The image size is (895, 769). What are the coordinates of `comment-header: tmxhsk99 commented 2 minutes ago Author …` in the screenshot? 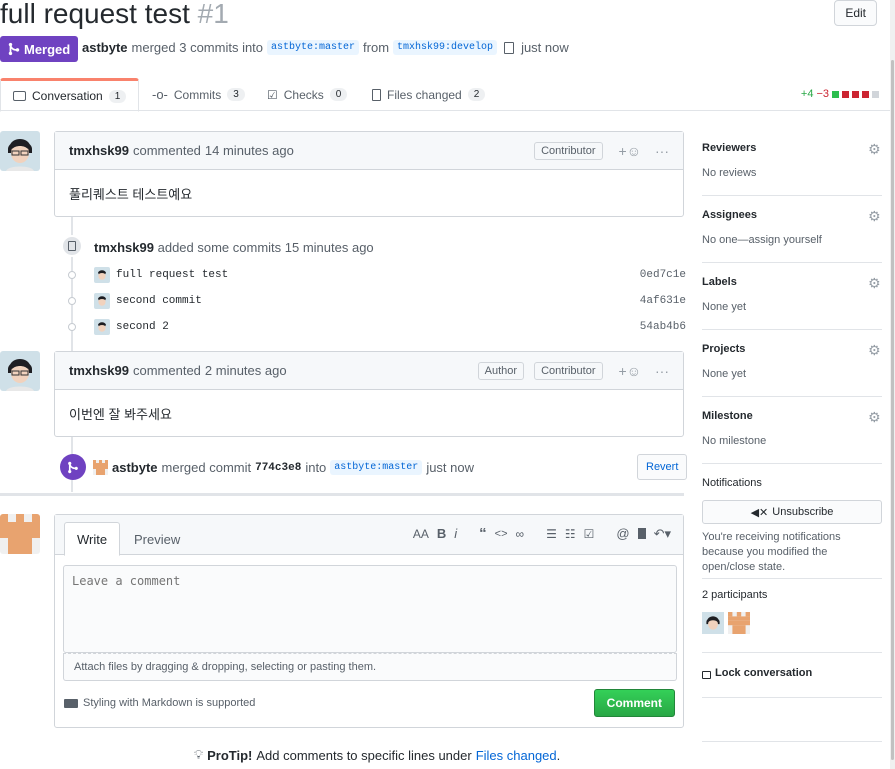 It's located at (369, 371).